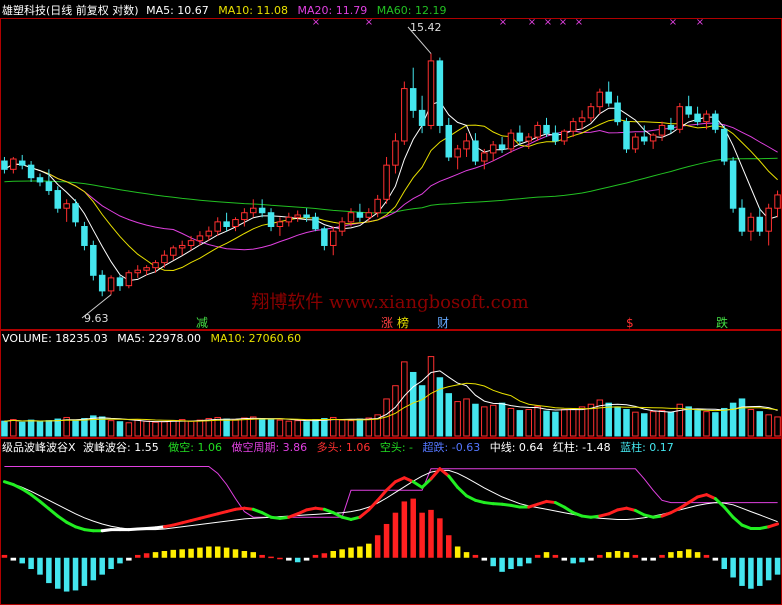 The width and height of the screenshot is (782, 605). I want to click on ind-p4: 多头: 1.06, so click(344, 447).